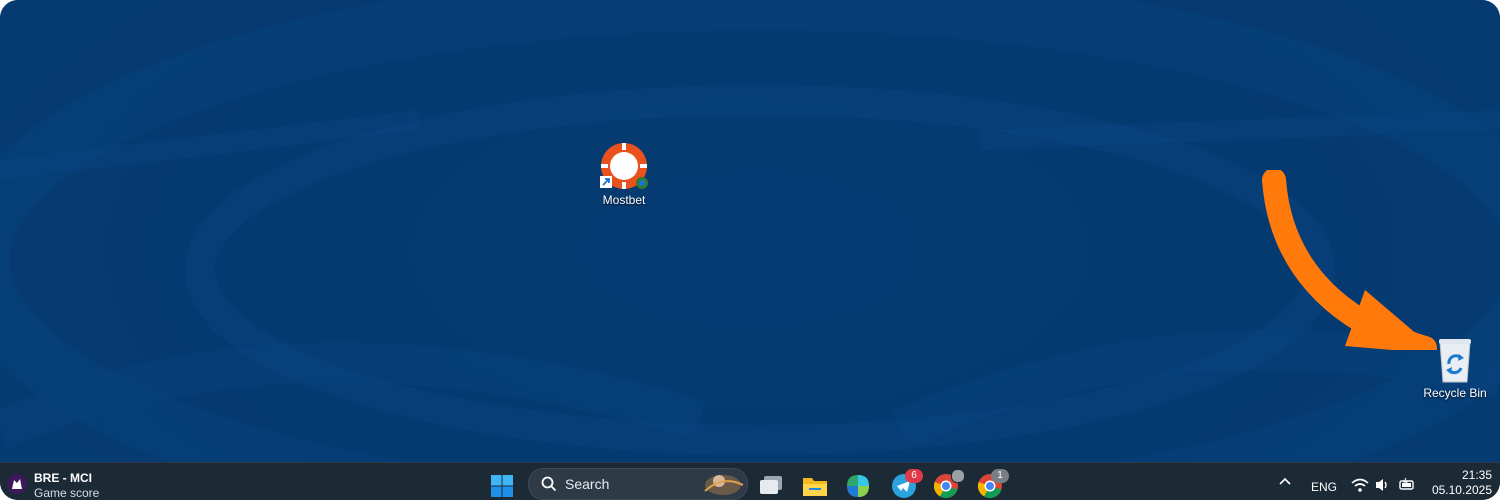  I want to click on office-app-icon, so click(858, 486).